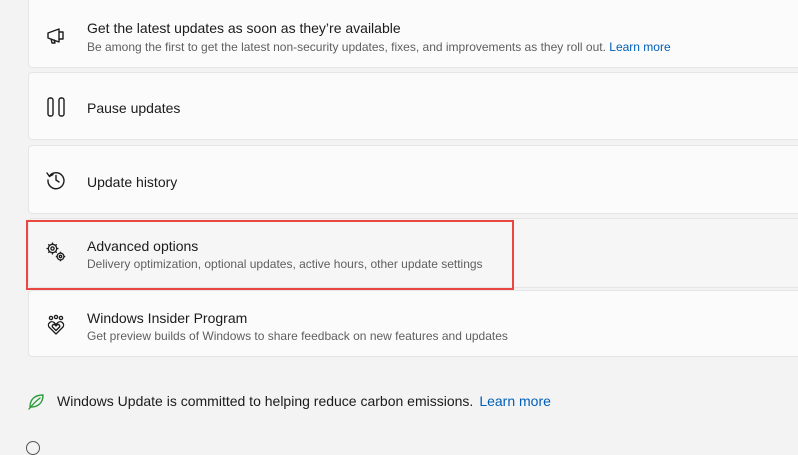 The width and height of the screenshot is (798, 455). What do you see at coordinates (413, 179) in the screenshot?
I see `update-history-card: Update history` at bounding box center [413, 179].